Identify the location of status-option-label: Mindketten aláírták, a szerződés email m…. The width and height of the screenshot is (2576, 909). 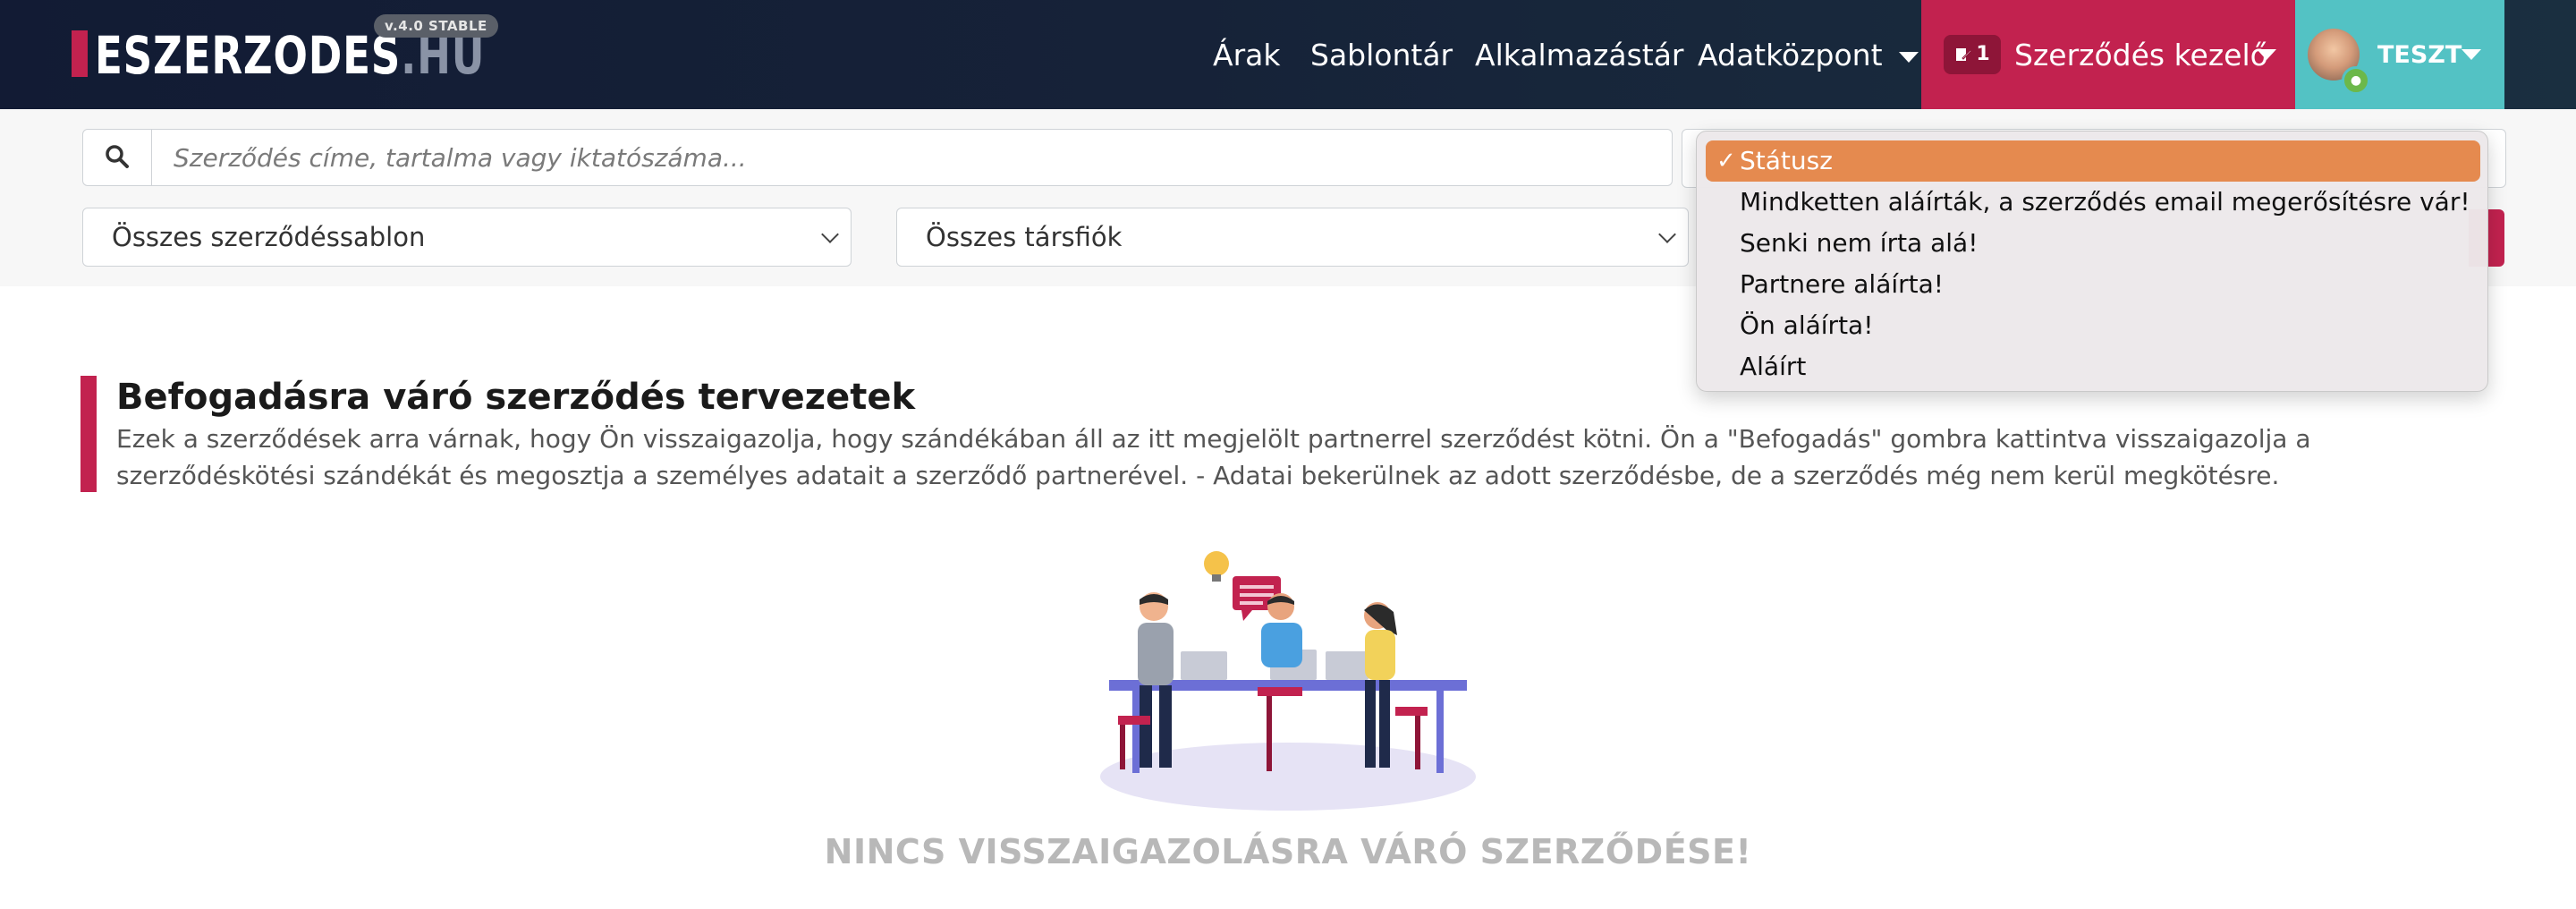
(2105, 202).